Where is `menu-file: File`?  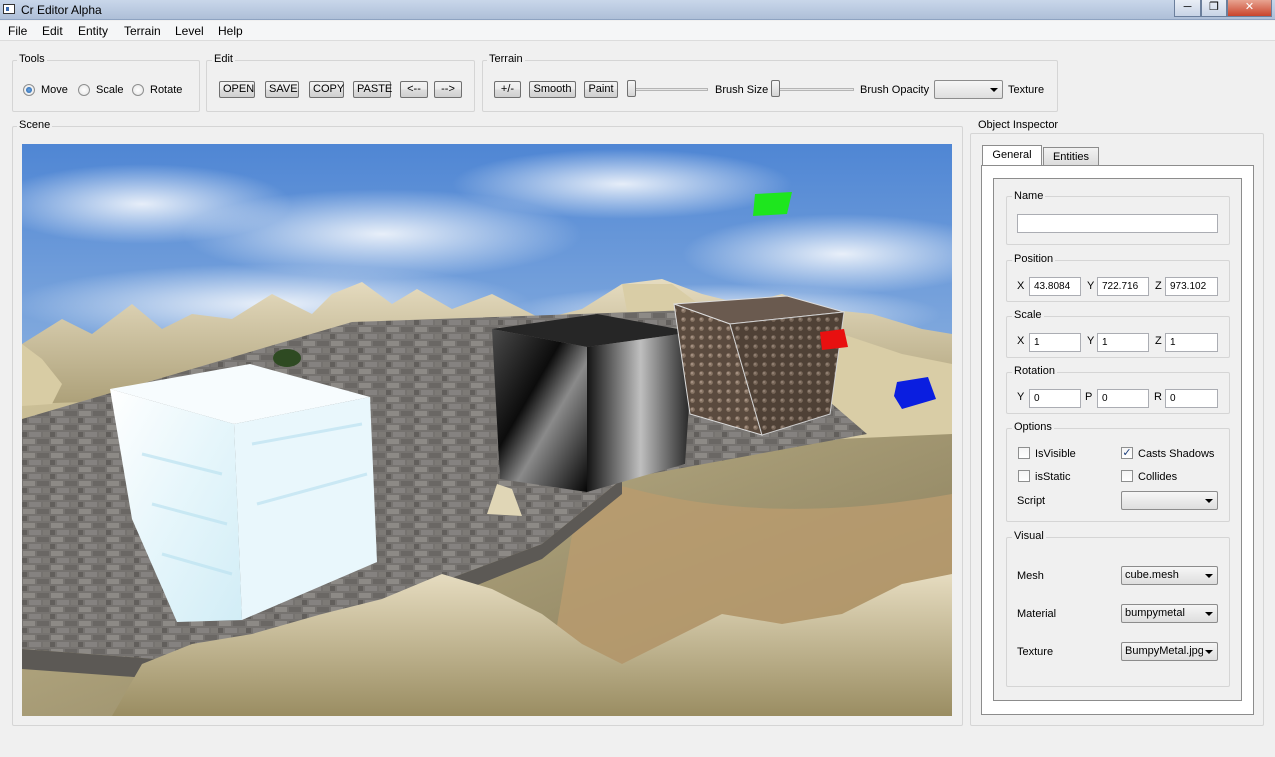
menu-file: File is located at coordinates (17, 31).